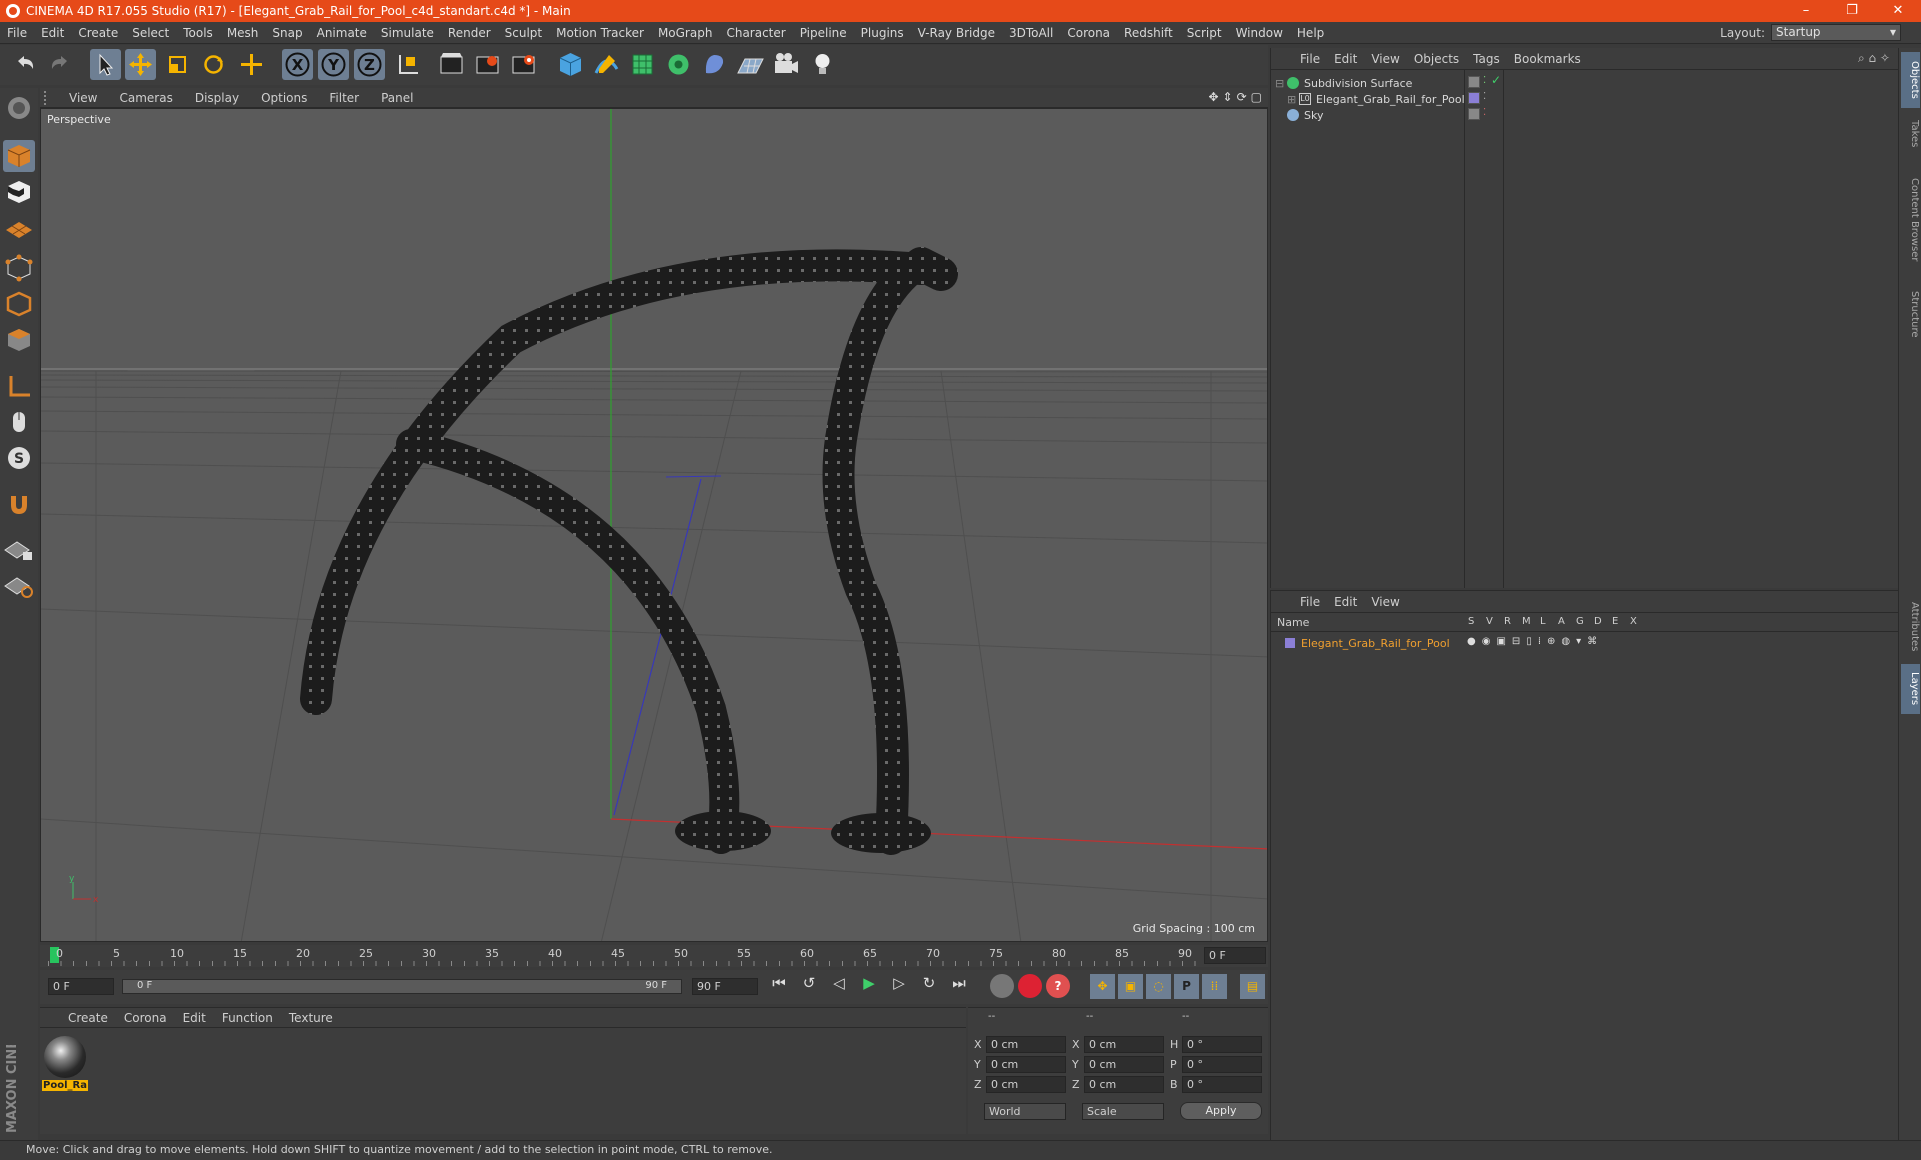  Describe the element at coordinates (1471, 621) in the screenshot. I see `layer-header-solo: S` at that location.